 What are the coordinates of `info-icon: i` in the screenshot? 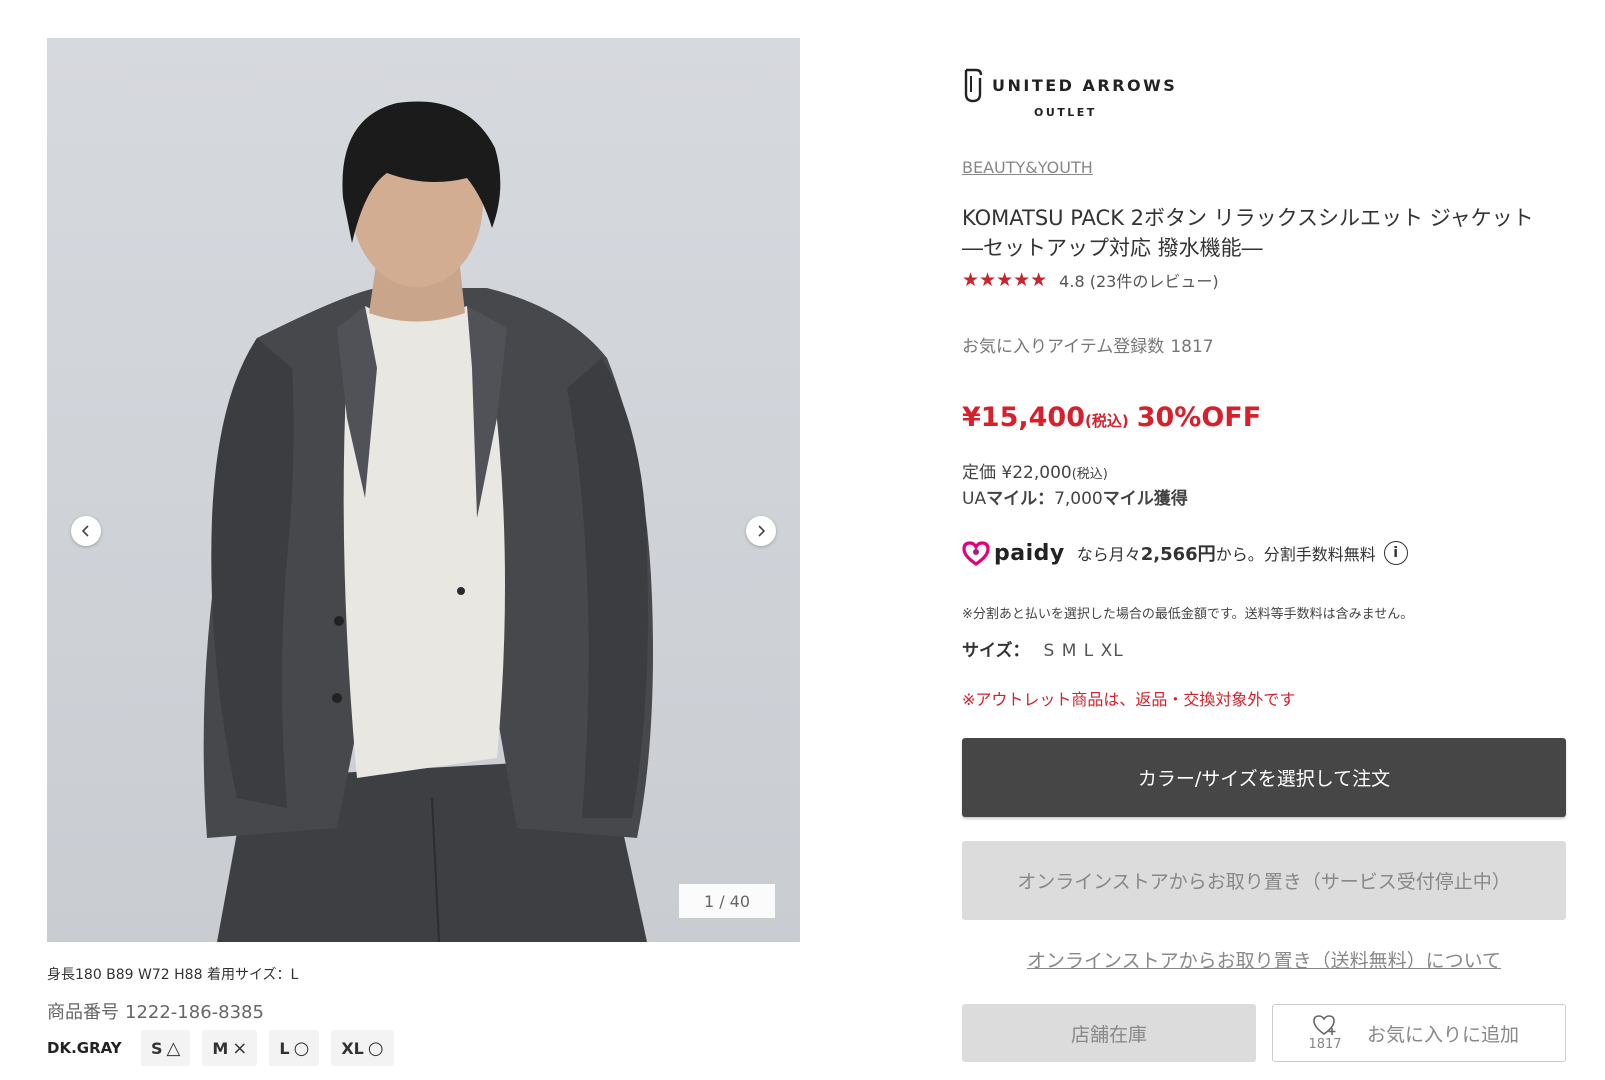 It's located at (1395, 553).